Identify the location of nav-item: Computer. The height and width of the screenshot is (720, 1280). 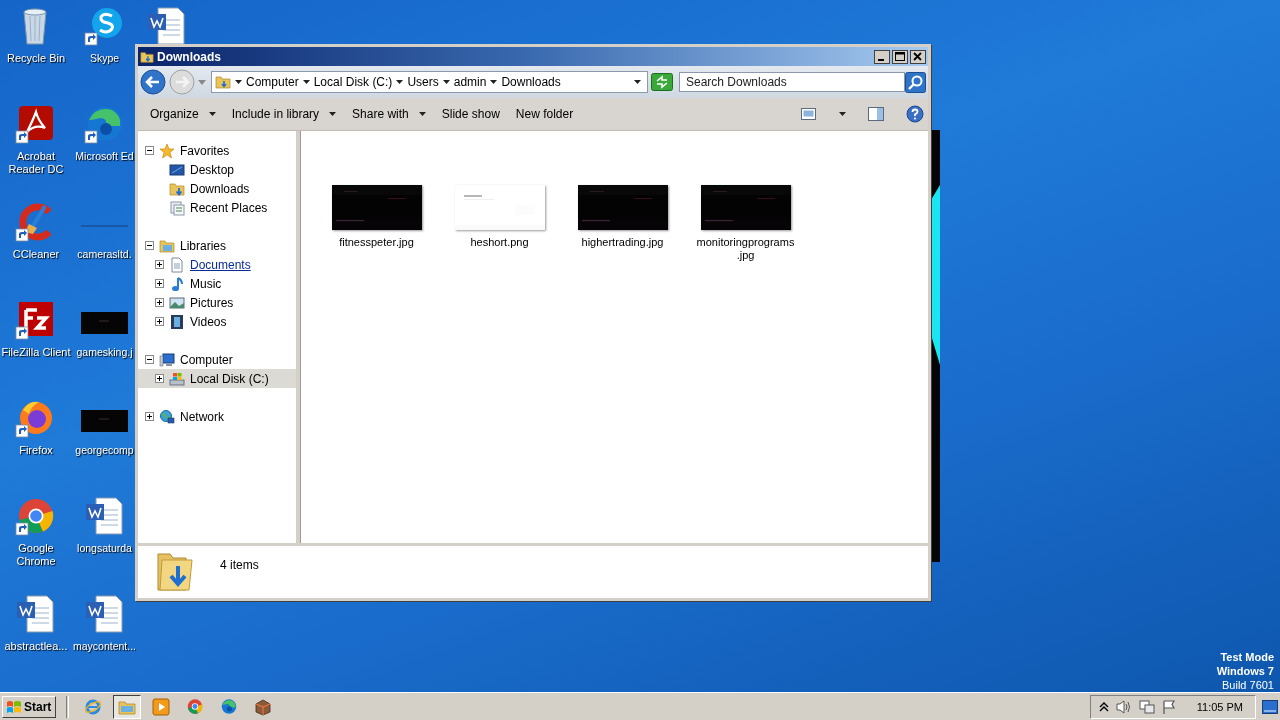
(217, 359).